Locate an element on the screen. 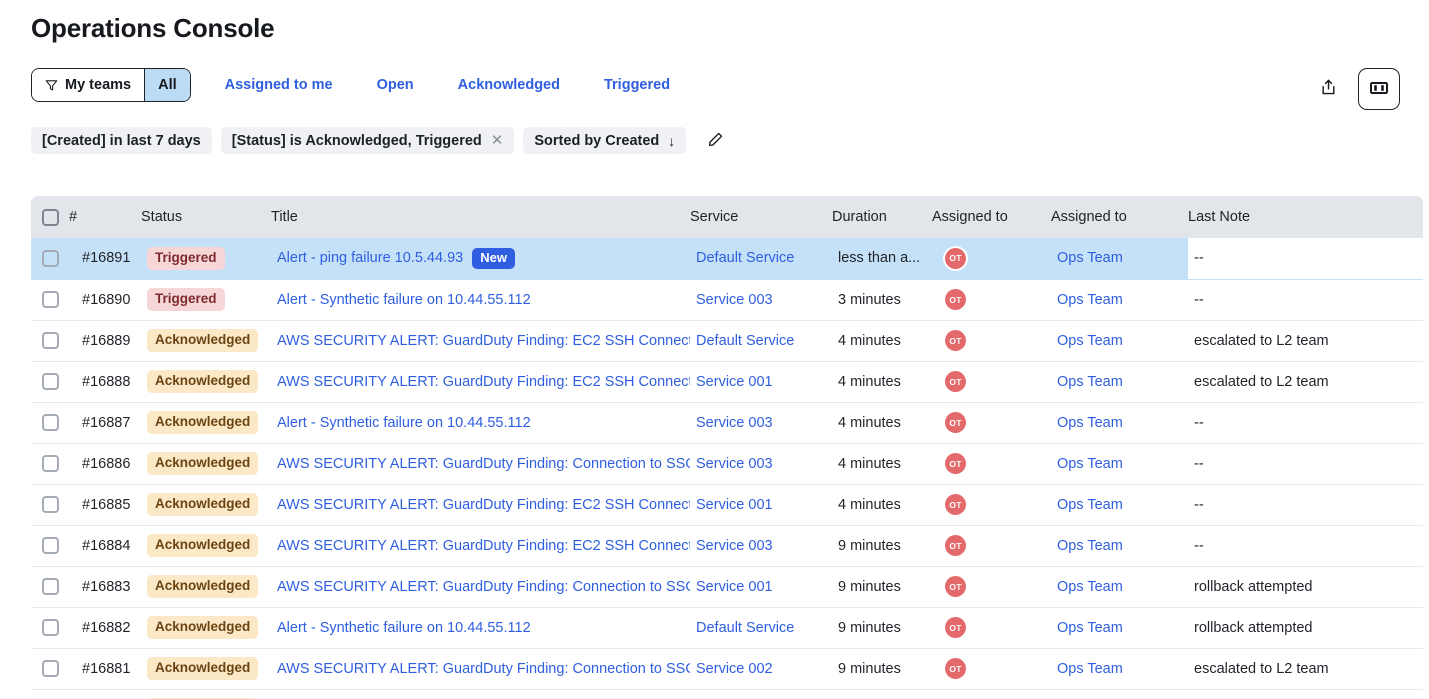  navlink-assigned-to-me: Assigned to me is located at coordinates (290, 85).